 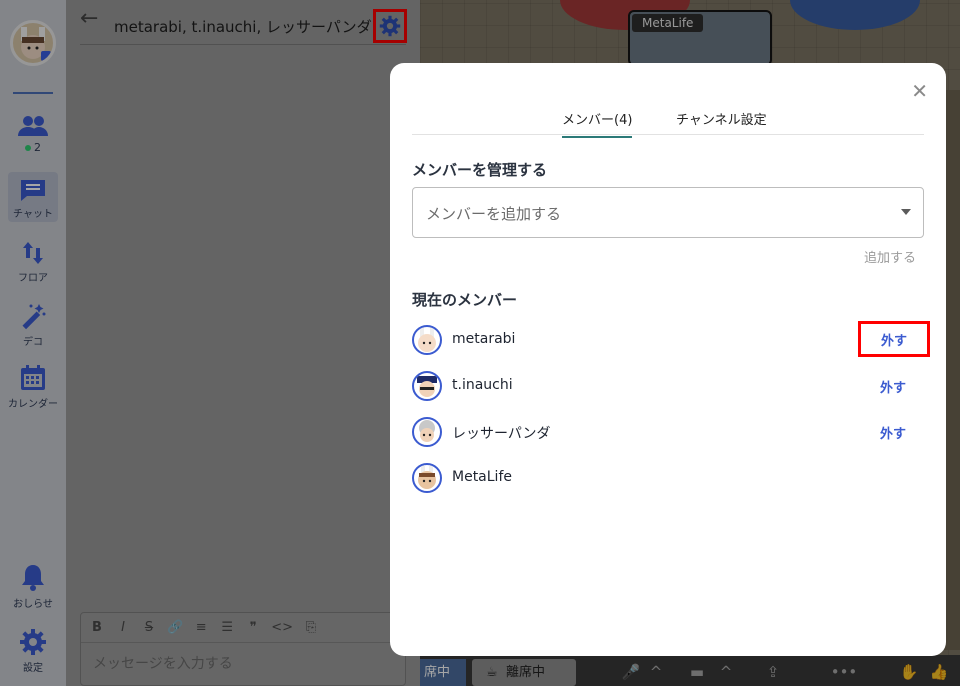 What do you see at coordinates (906, 212) in the screenshot?
I see `chevron-down-icon` at bounding box center [906, 212].